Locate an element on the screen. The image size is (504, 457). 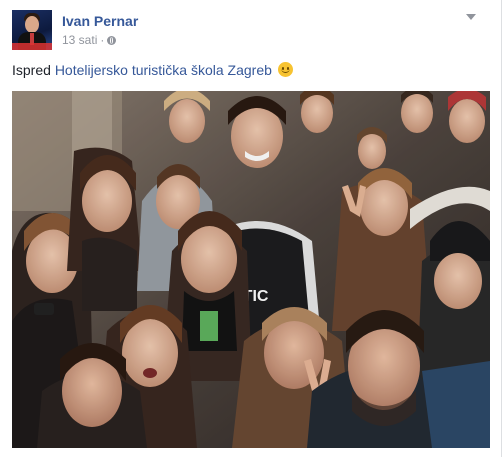
post-text-prefix: Ispred is located at coordinates (33, 70).